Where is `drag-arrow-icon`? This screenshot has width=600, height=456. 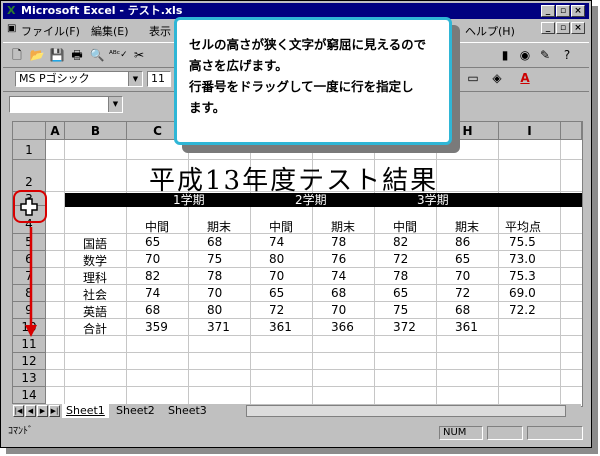
drag-arrow-icon is located at coordinates (31, 282).